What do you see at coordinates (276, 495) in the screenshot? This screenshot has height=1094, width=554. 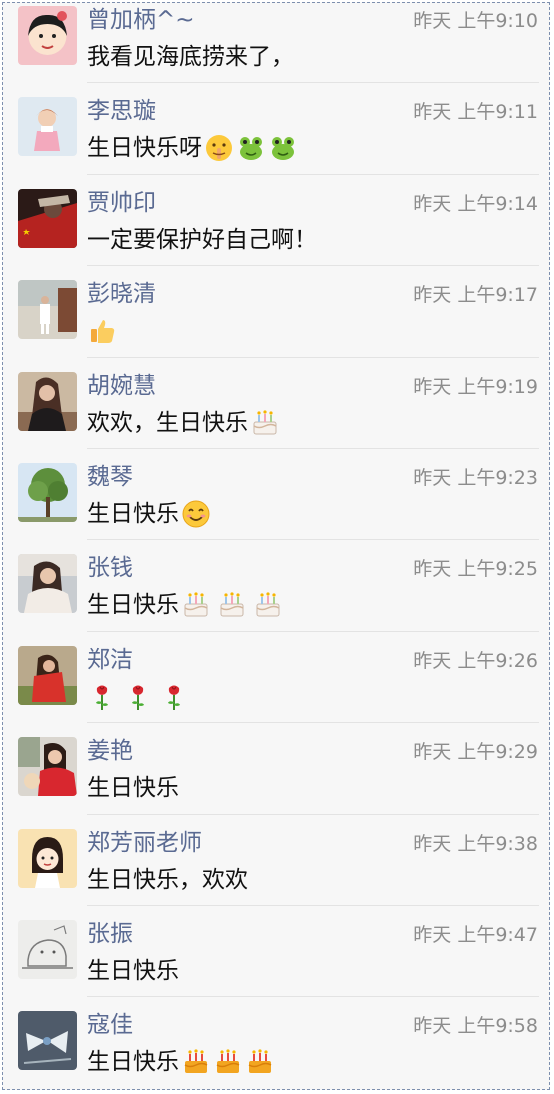 I see `comment-item: 魏琴 昨天 上午9:23 生日快乐` at bounding box center [276, 495].